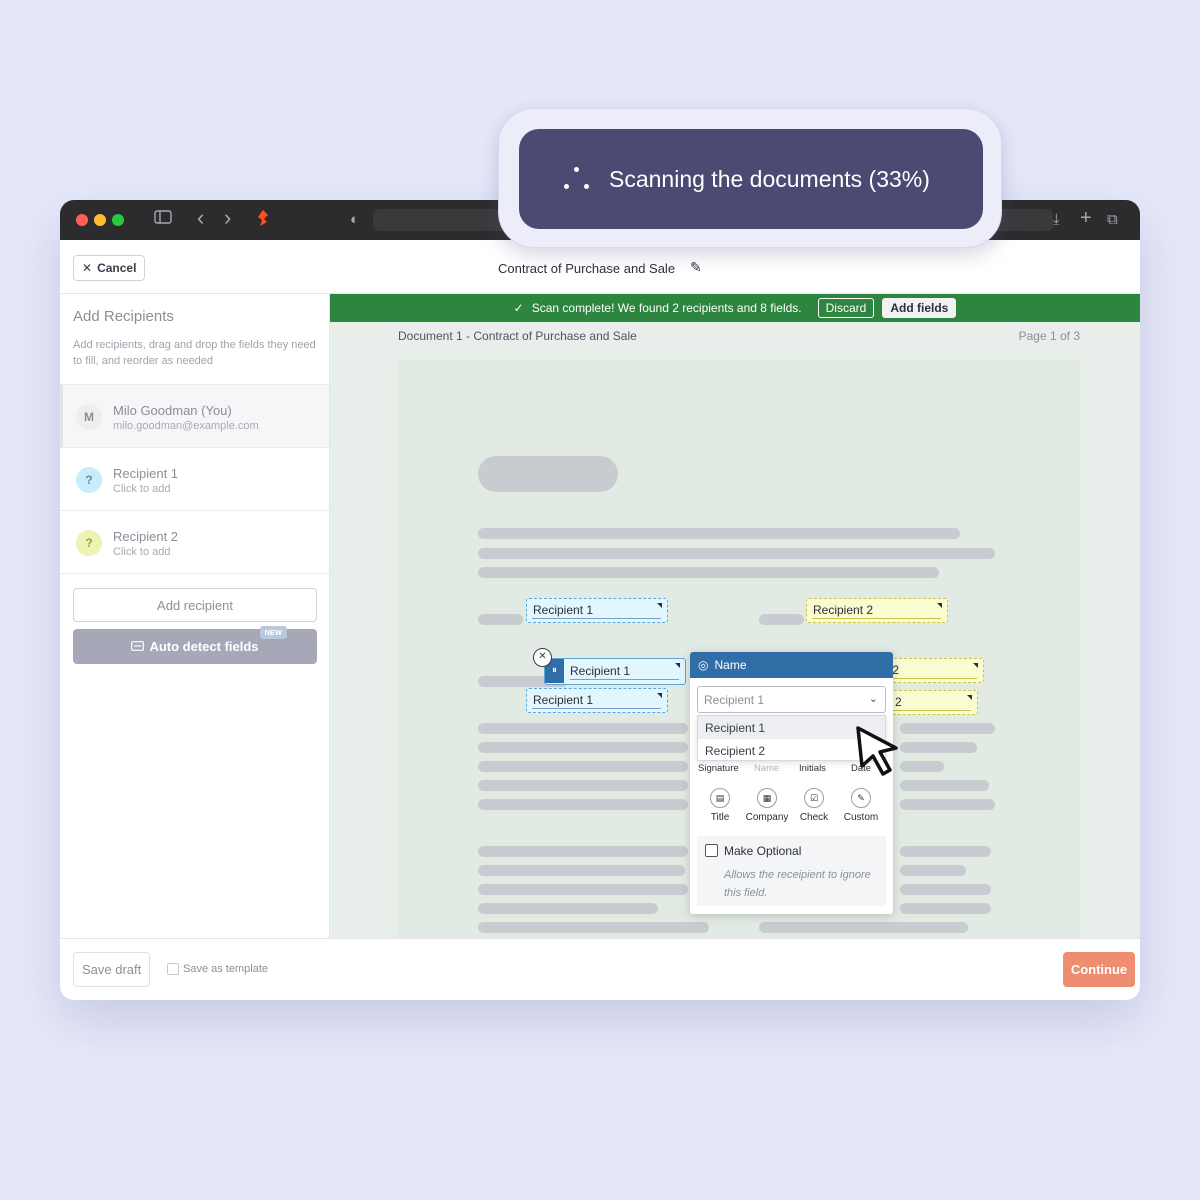 This screenshot has width=1200, height=1200. I want to click on field-type-check: ☑ Check, so click(814, 805).